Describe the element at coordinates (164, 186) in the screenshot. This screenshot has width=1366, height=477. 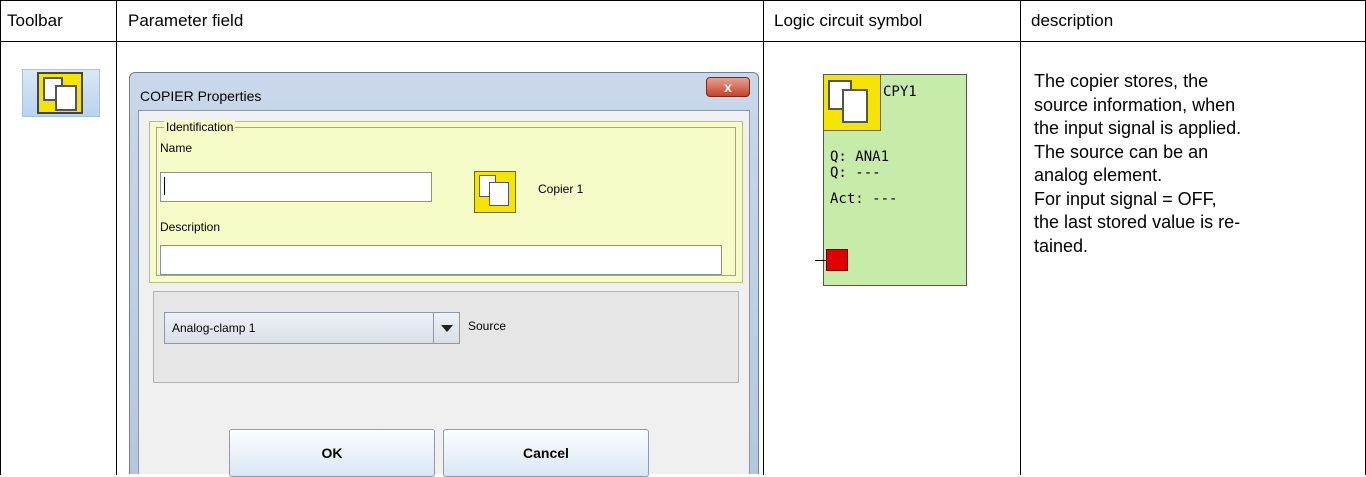
I see `text-caret` at that location.